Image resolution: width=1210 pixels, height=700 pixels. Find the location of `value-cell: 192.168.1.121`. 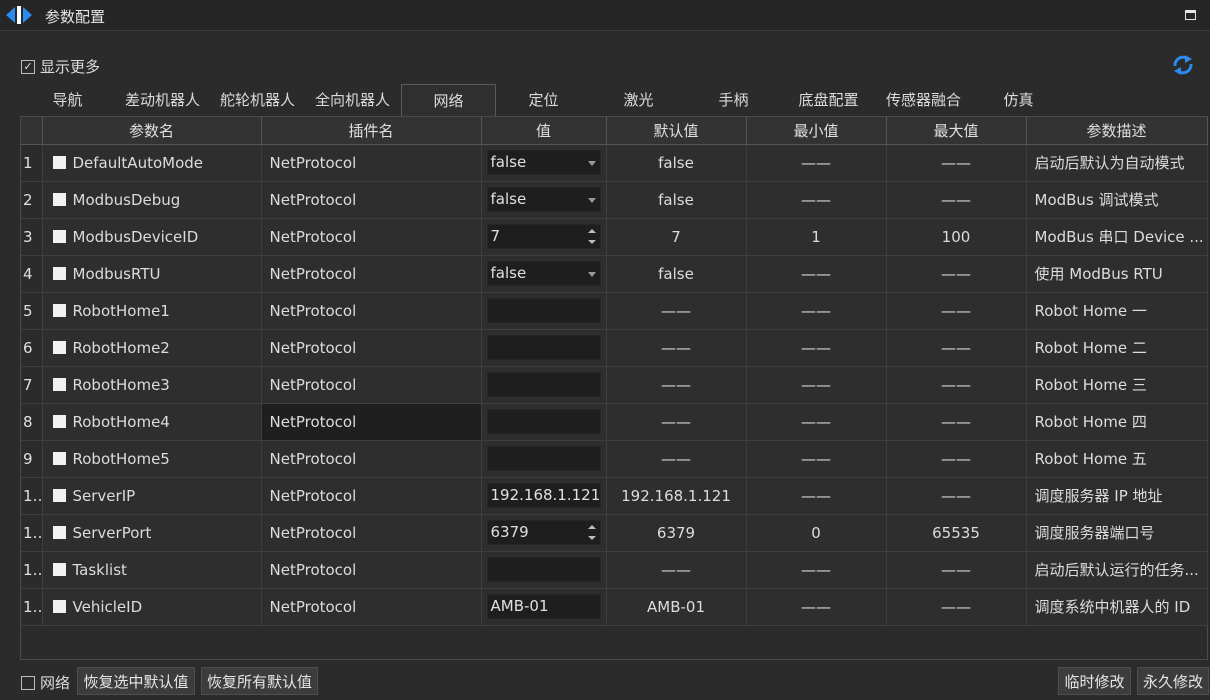

value-cell: 192.168.1.121 is located at coordinates (544, 496).